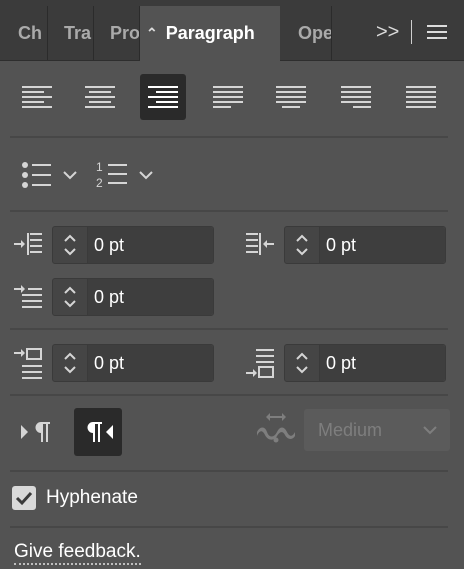 The height and width of the screenshot is (569, 464). I want to click on left-indent-icon, so click(28, 245).